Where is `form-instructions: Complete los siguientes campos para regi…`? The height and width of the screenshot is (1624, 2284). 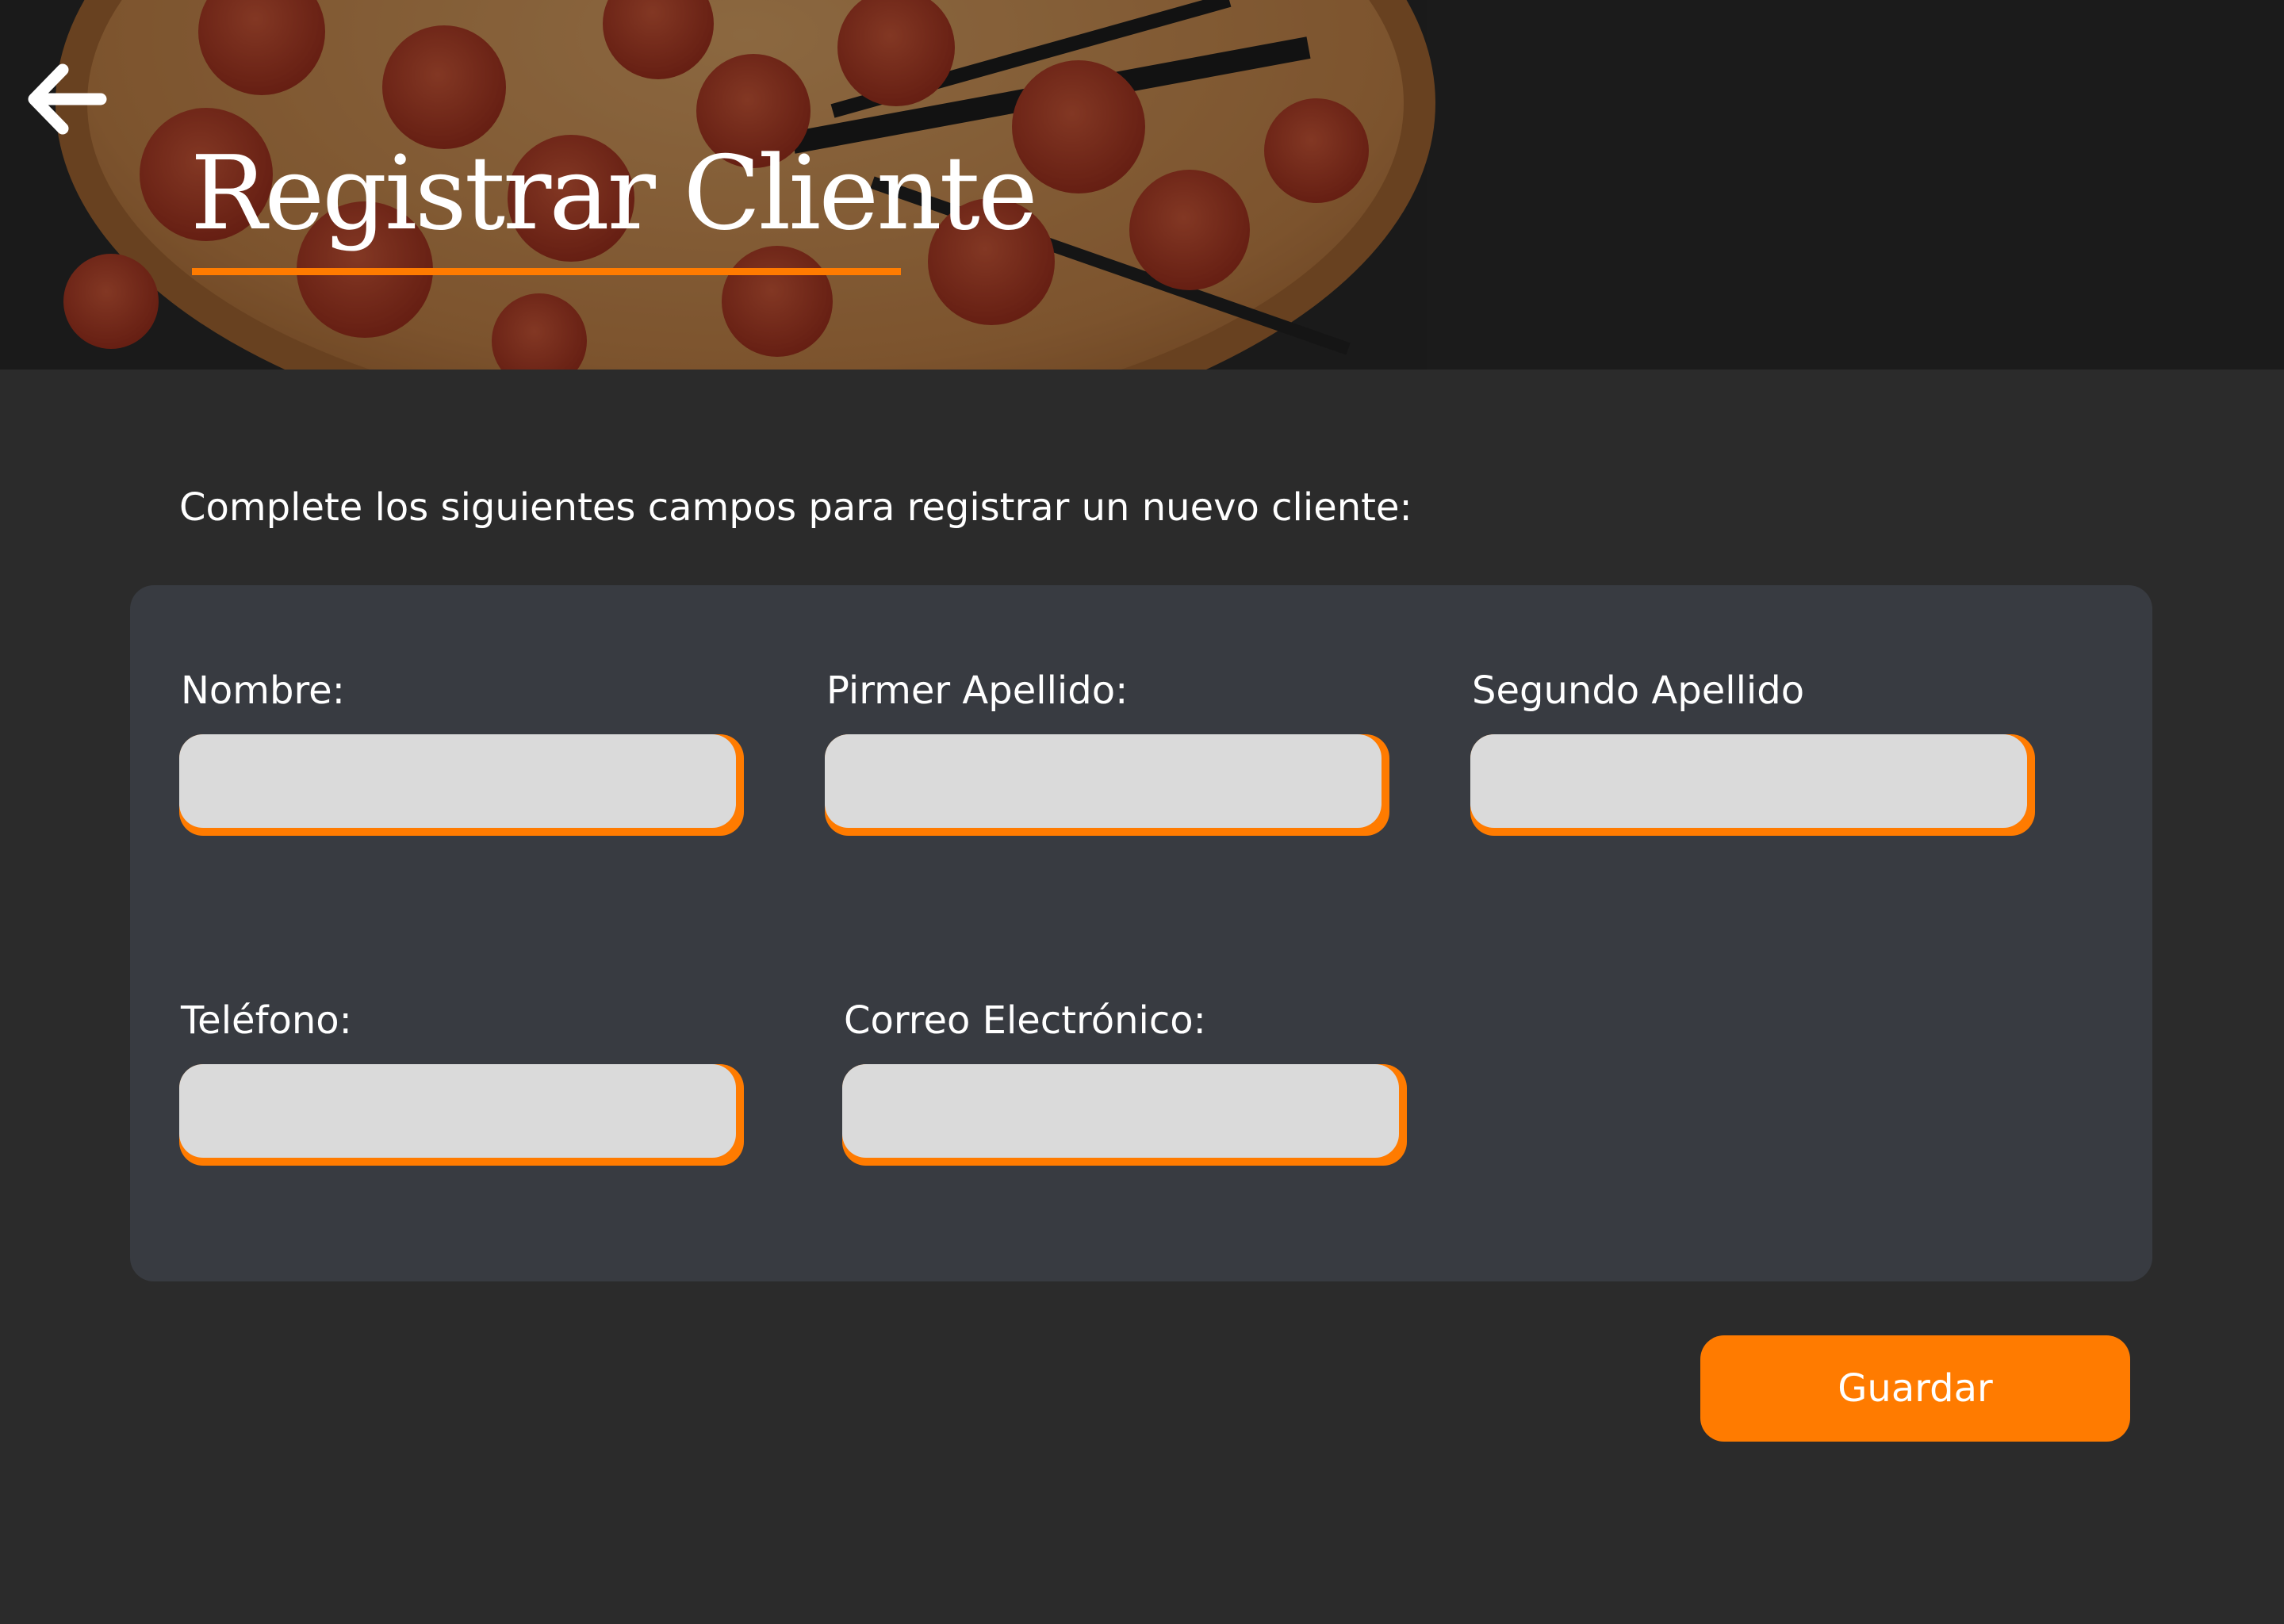 form-instructions: Complete los siguientes campos para regi… is located at coordinates (795, 507).